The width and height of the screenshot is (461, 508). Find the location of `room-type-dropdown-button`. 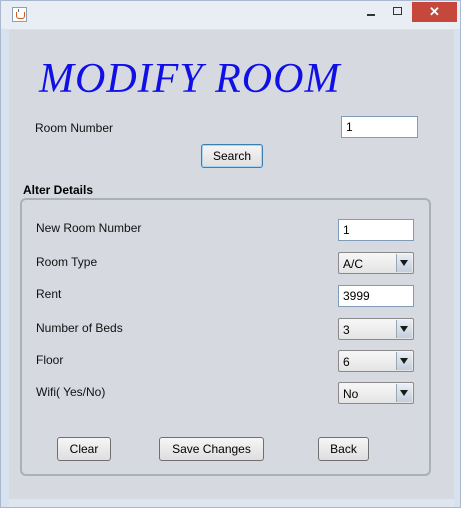

room-type-dropdown-button is located at coordinates (404, 263).